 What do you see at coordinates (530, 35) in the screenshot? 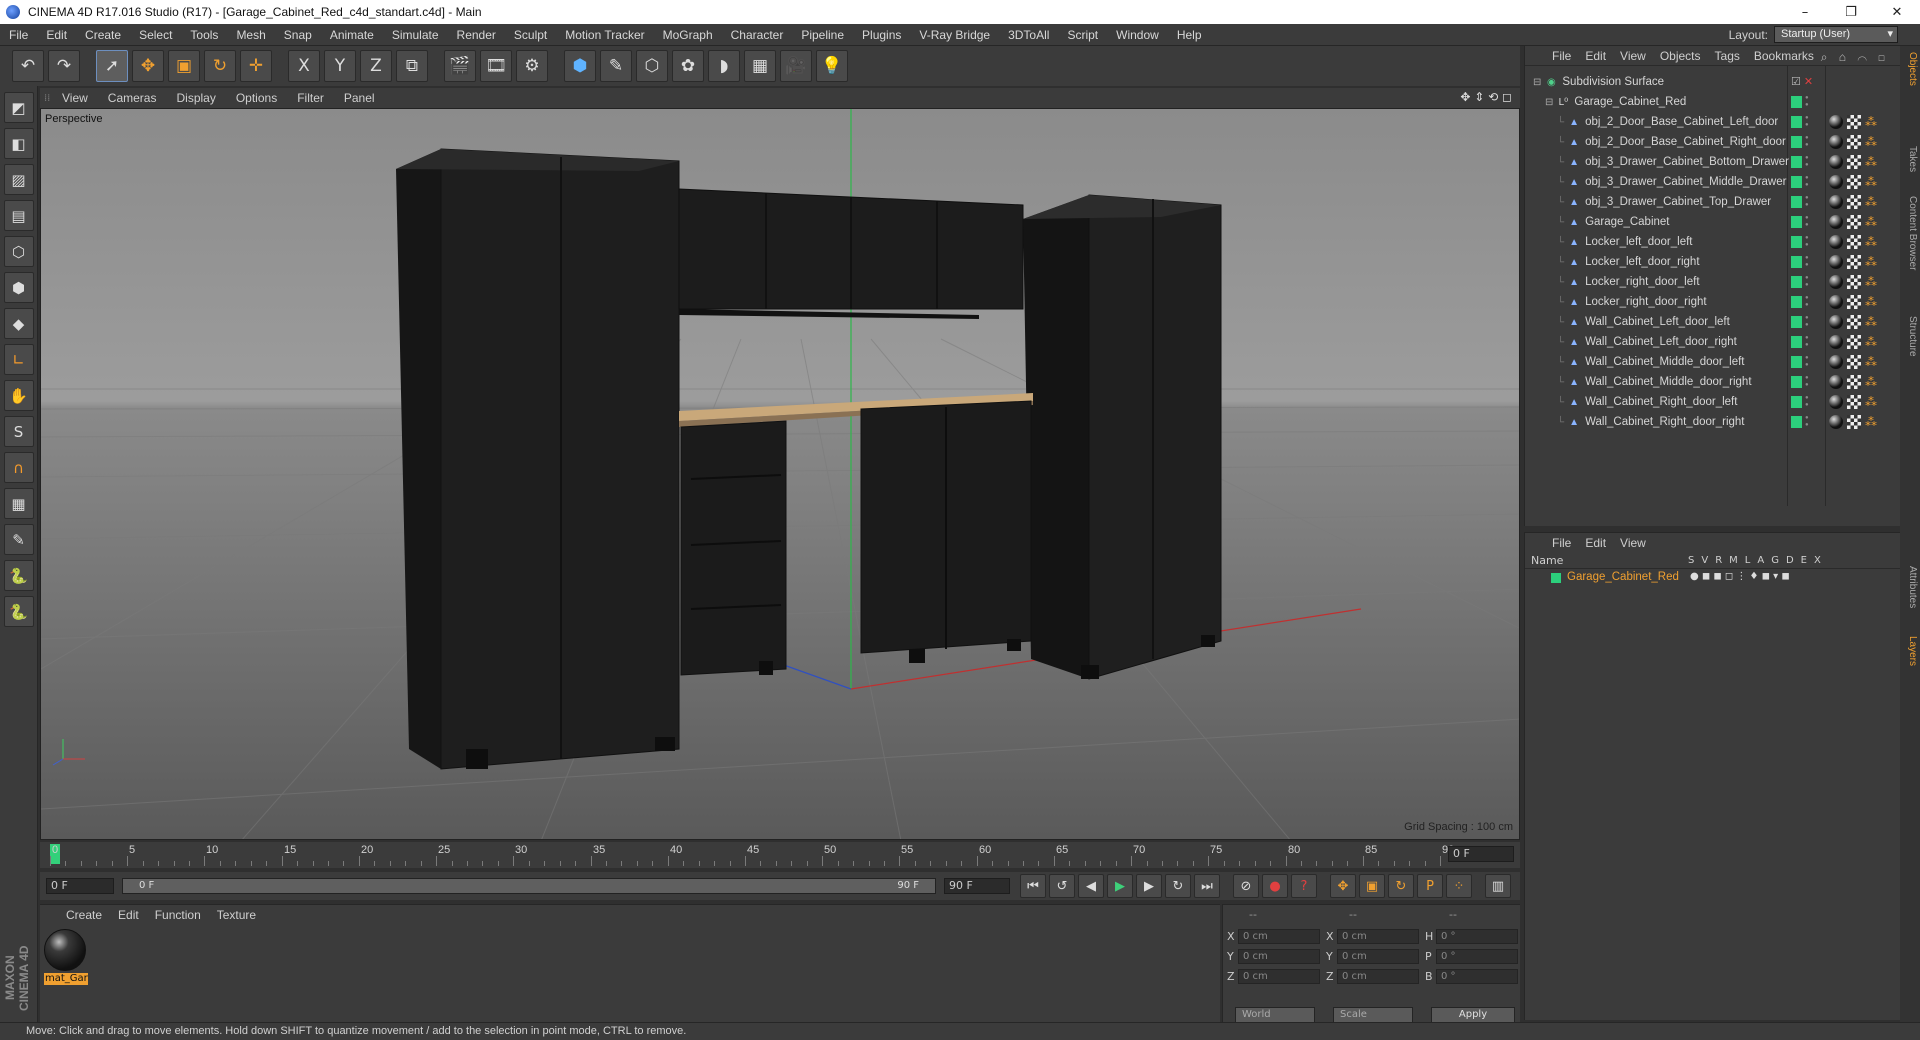
I see `menu-sculpt: Sculpt` at bounding box center [530, 35].